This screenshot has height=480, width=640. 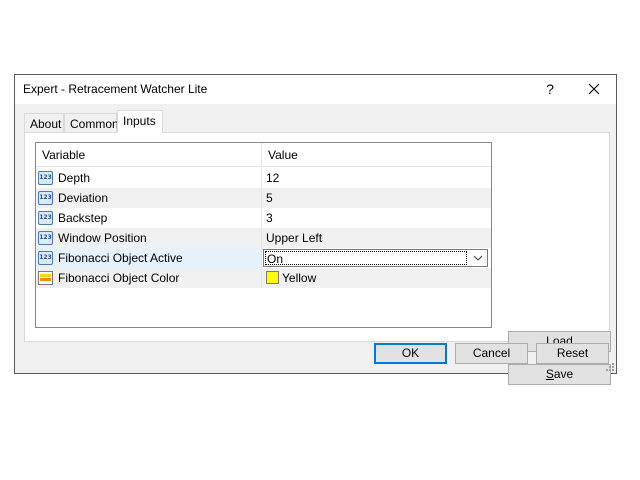 I want to click on table-row: 123 Backstep 3, so click(x=263, y=218).